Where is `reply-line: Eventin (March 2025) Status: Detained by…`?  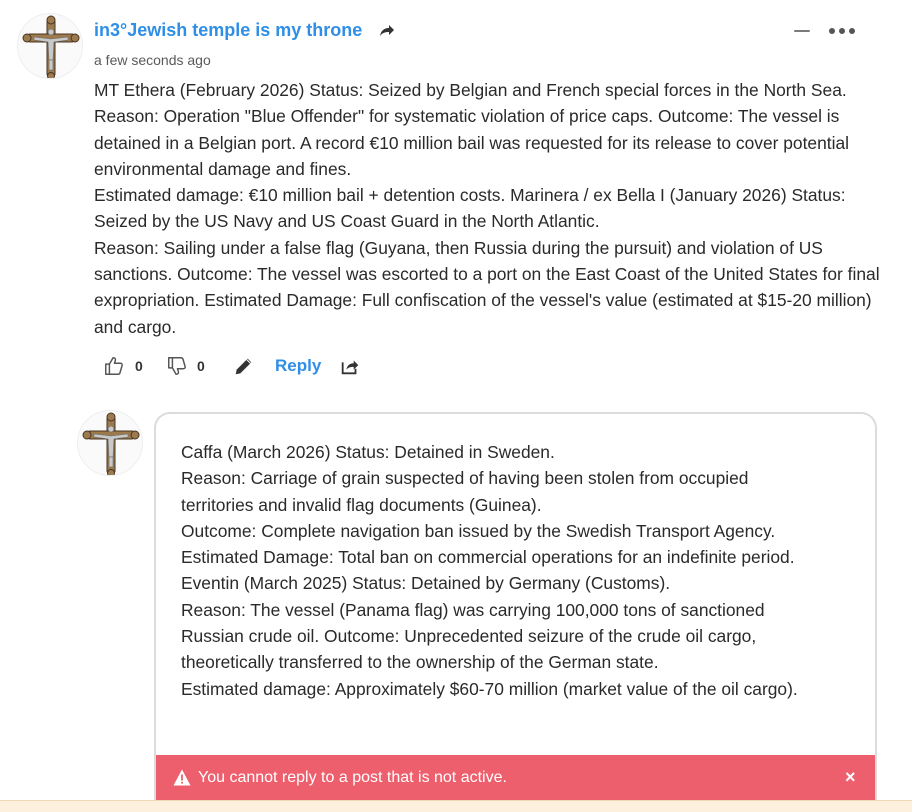 reply-line: Eventin (March 2025) Status: Detained by… is located at coordinates (426, 583).